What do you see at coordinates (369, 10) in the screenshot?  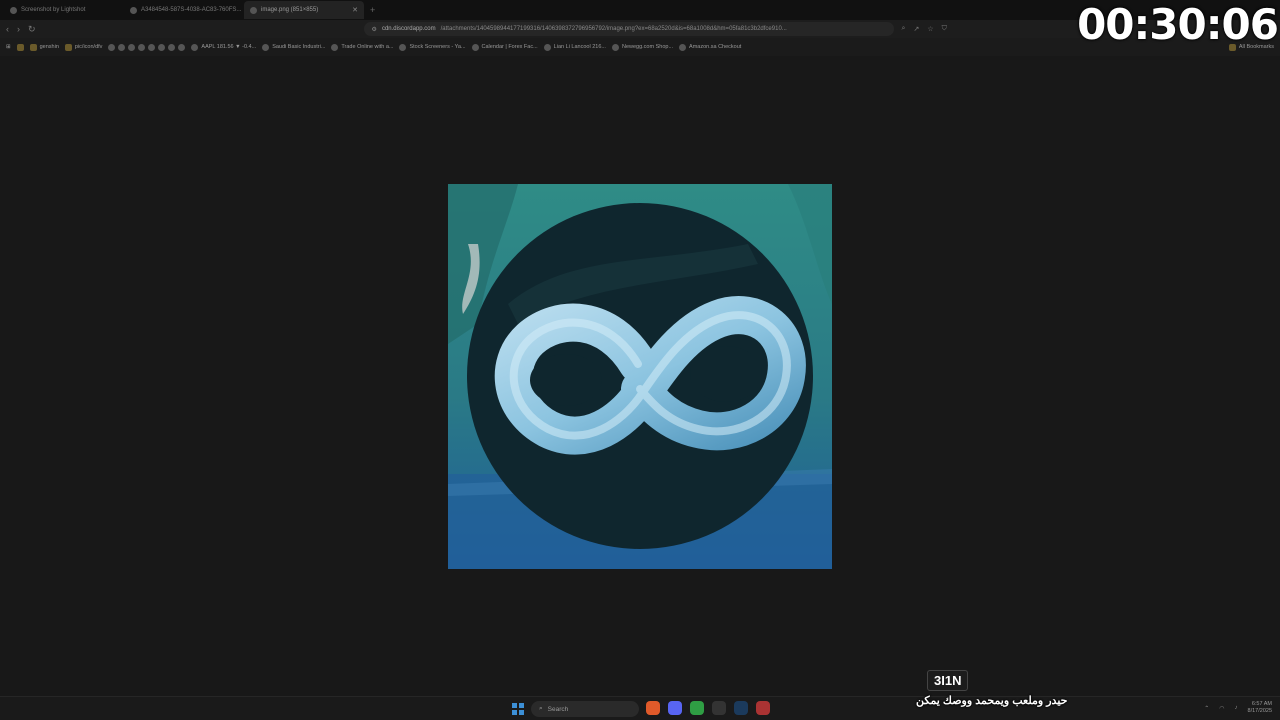 I see `new-tab-icon: +` at bounding box center [369, 10].